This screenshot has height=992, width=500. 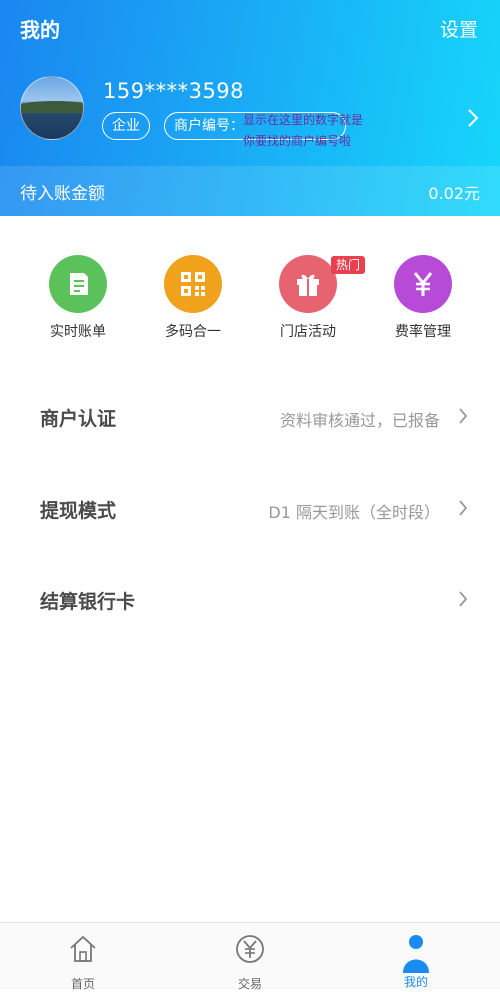 I want to click on tab-me: 我的, so click(x=416, y=961).